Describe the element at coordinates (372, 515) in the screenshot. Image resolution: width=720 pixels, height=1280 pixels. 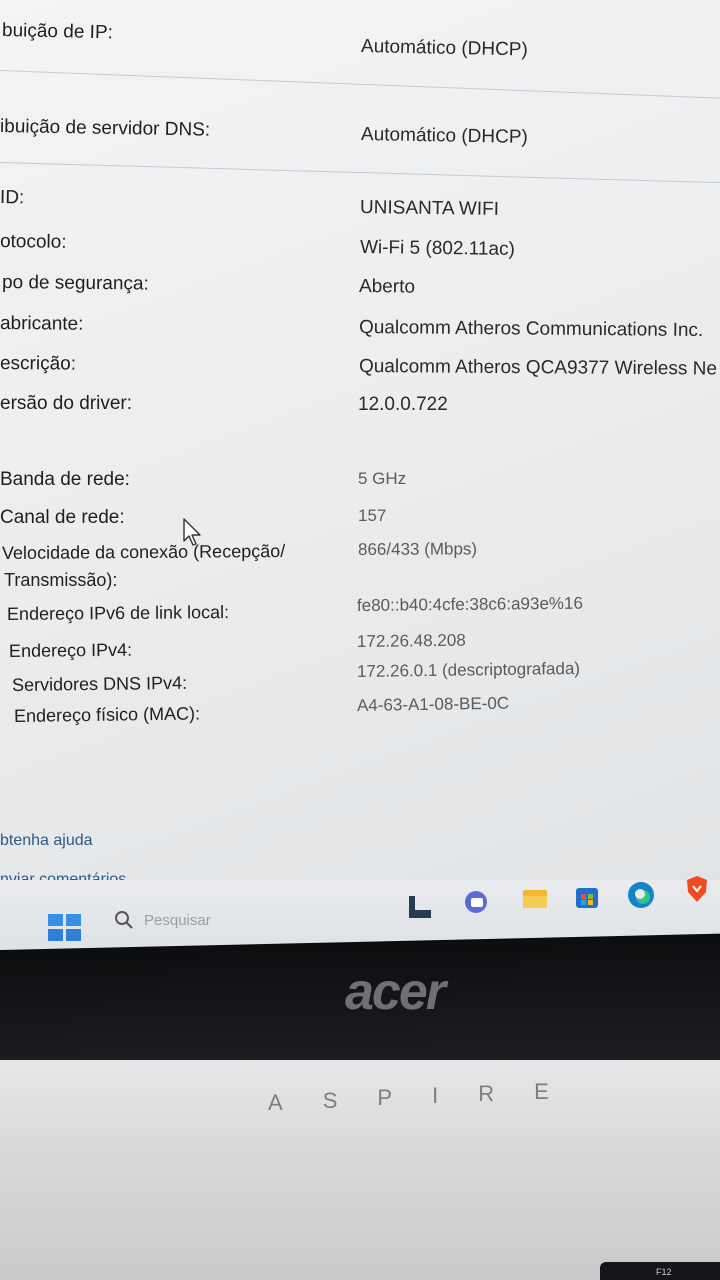
I see `network-channel-value: 157` at that location.